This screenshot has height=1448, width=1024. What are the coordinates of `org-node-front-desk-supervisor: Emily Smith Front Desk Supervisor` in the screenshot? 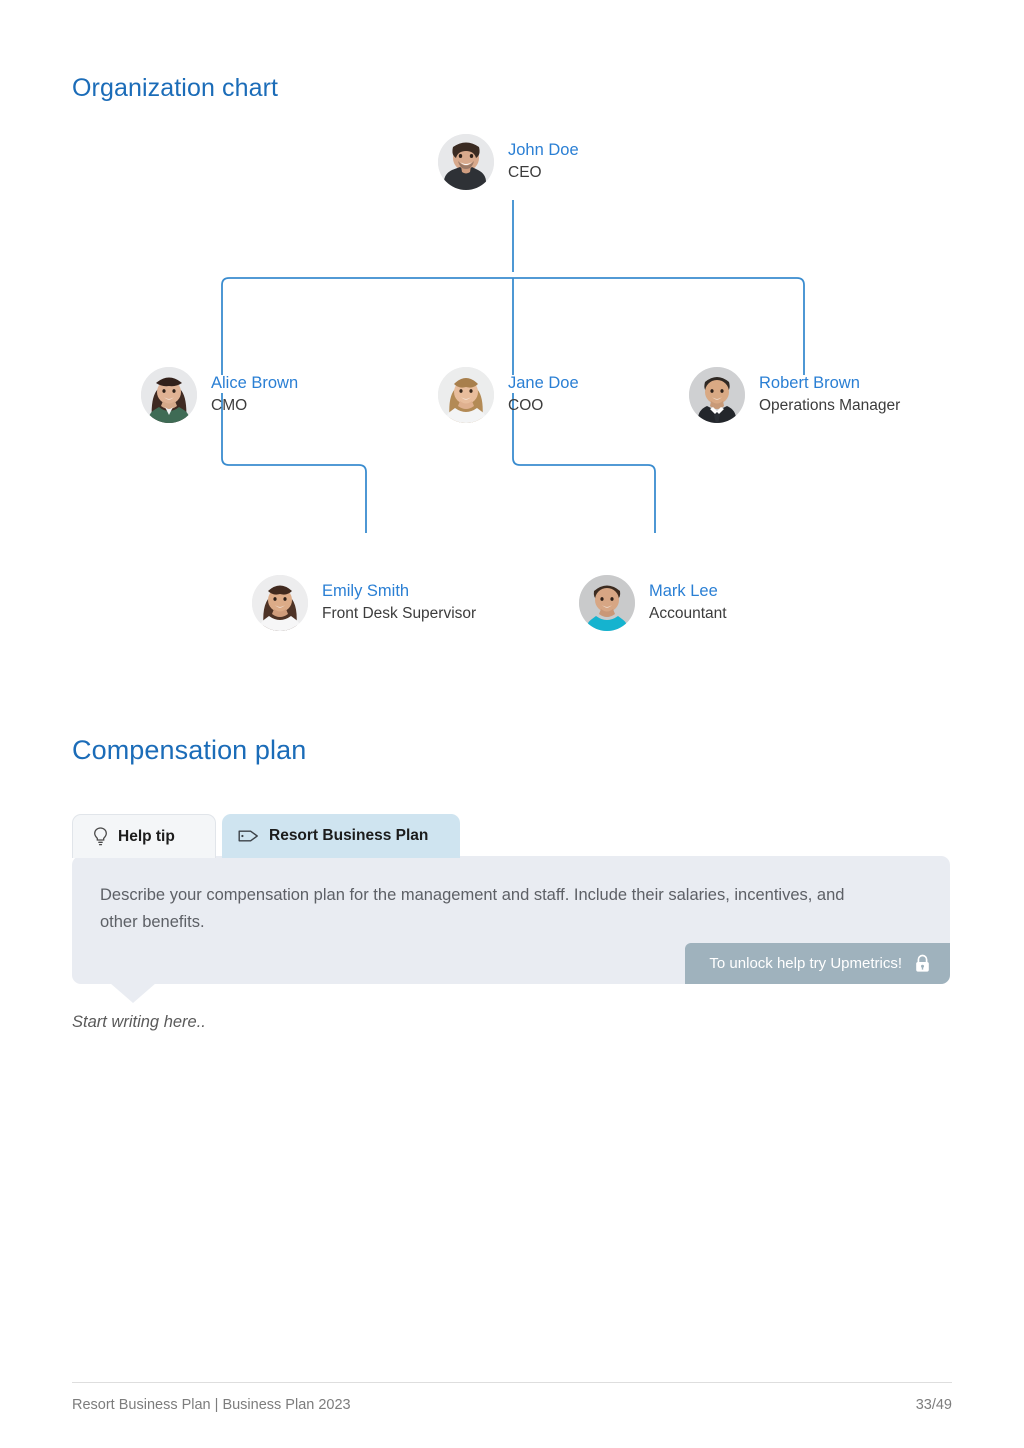 It's located at (364, 603).